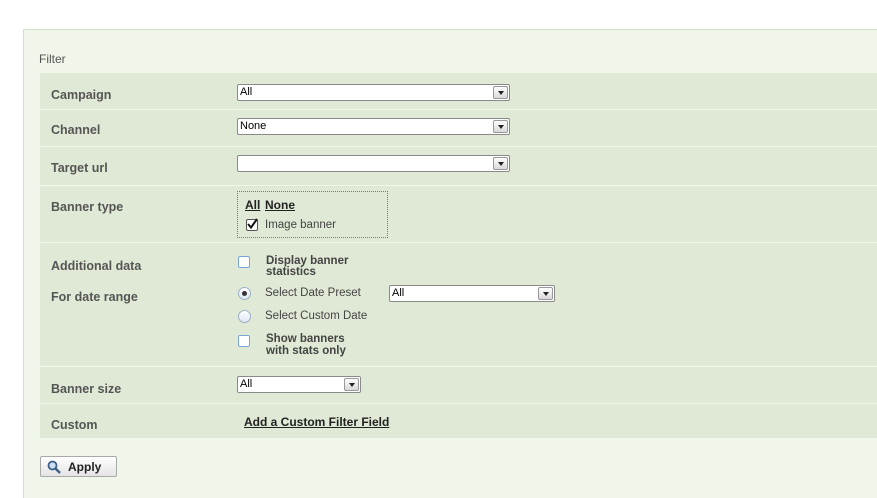  Describe the element at coordinates (244, 316) in the screenshot. I see `custom-date-radio` at that location.